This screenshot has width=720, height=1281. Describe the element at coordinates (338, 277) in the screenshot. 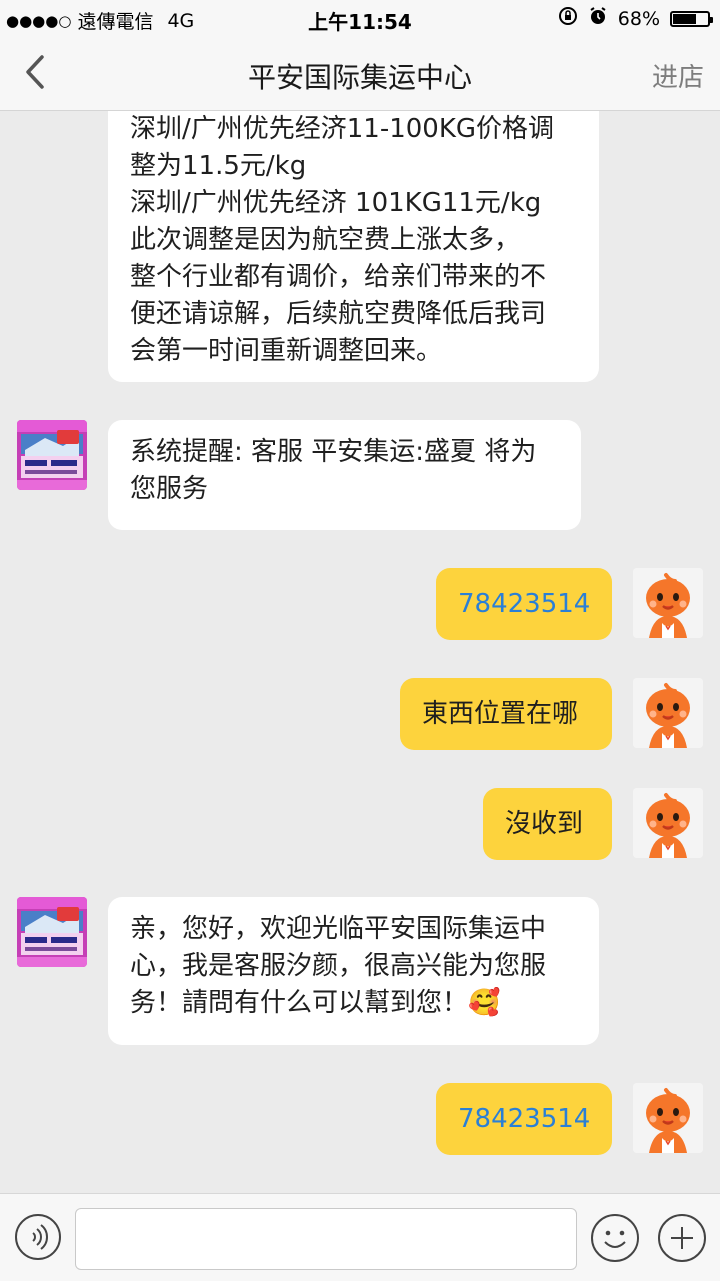

I see `message-line: 整个行业都有调价，给亲们带来的不` at that location.